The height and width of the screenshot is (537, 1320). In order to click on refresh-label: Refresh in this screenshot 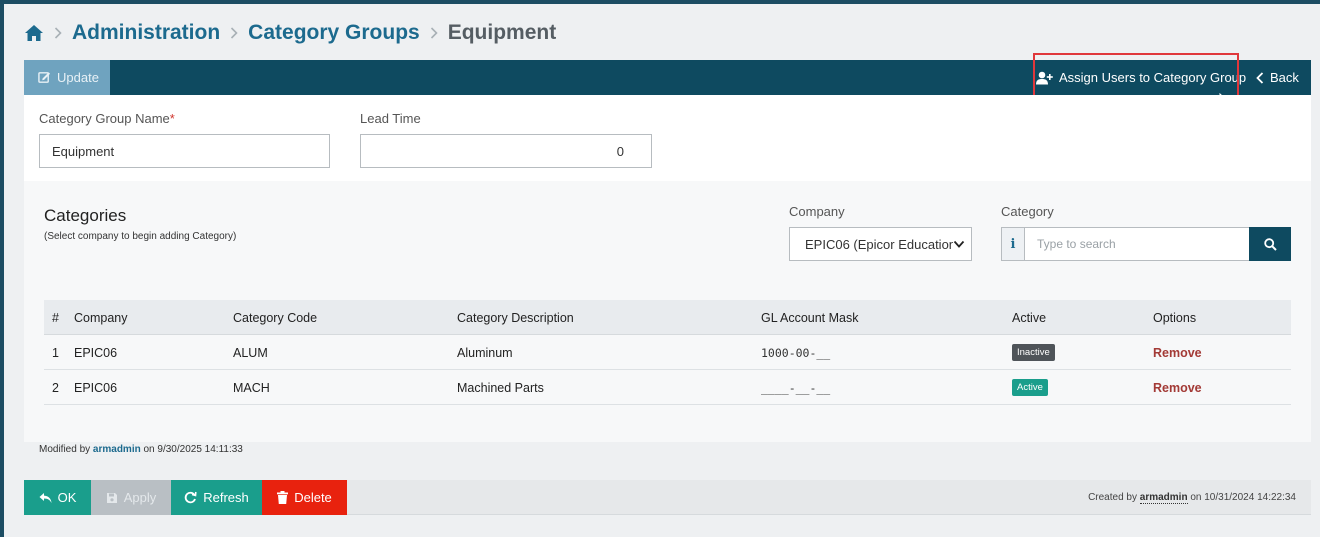, I will do `click(226, 497)`.